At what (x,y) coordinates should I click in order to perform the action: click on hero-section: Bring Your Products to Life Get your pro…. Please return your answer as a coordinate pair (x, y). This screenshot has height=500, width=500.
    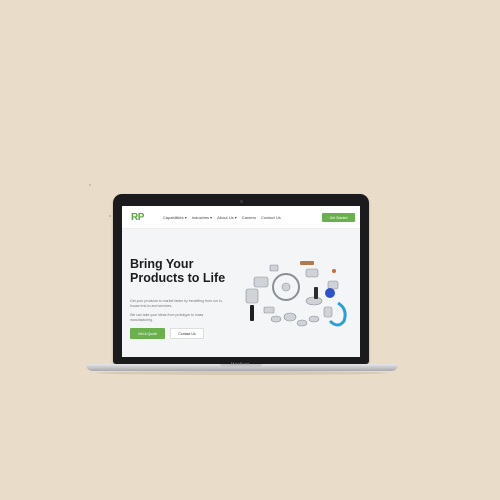
    Looking at the image, I should click on (241, 293).